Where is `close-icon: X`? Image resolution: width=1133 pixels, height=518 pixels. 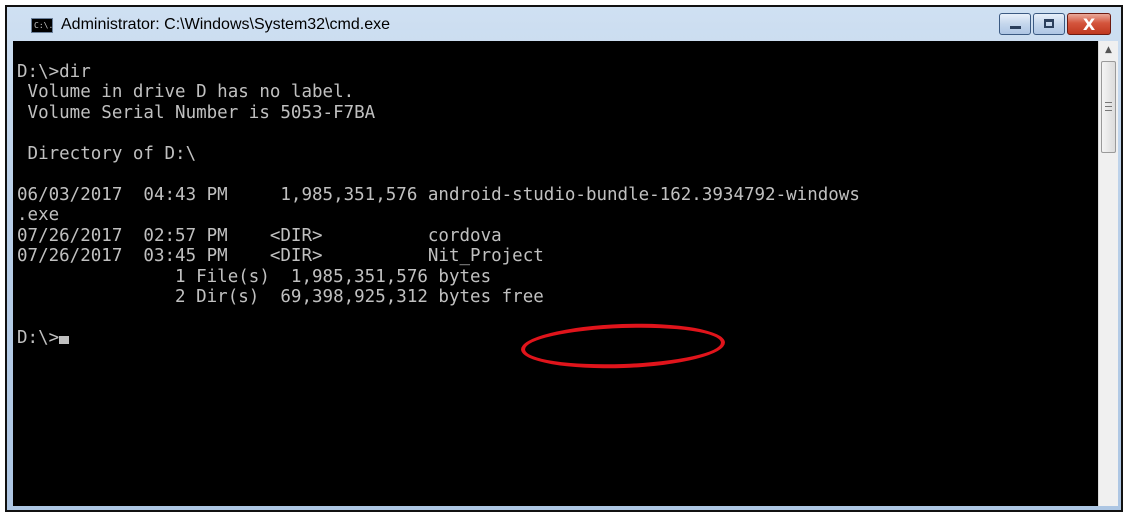 close-icon: X is located at coordinates (1089, 24).